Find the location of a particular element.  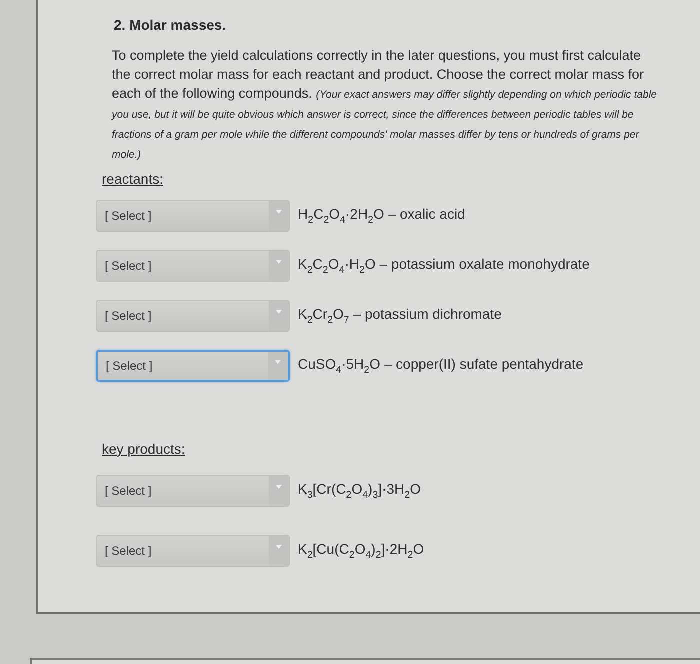

section-heading: key products: is located at coordinates (143, 449).